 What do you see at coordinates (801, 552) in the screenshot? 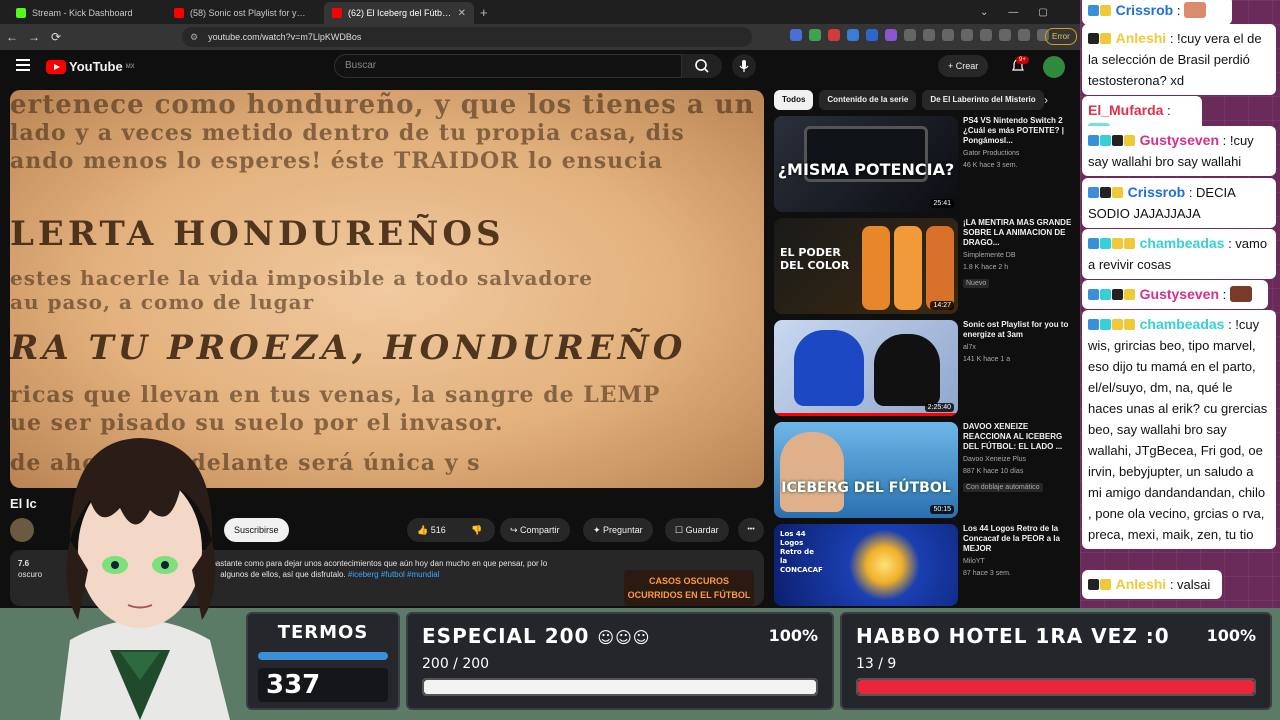
I see `thumbnail-text: Los 44 Logos Retro de la CONCACAF` at bounding box center [801, 552].